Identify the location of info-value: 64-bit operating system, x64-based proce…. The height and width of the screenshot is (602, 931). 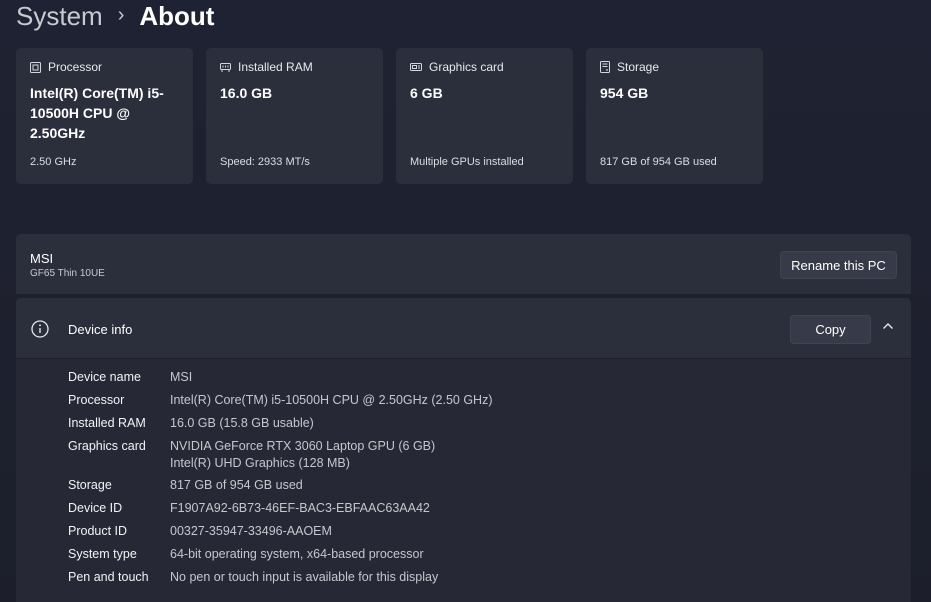
(297, 554).